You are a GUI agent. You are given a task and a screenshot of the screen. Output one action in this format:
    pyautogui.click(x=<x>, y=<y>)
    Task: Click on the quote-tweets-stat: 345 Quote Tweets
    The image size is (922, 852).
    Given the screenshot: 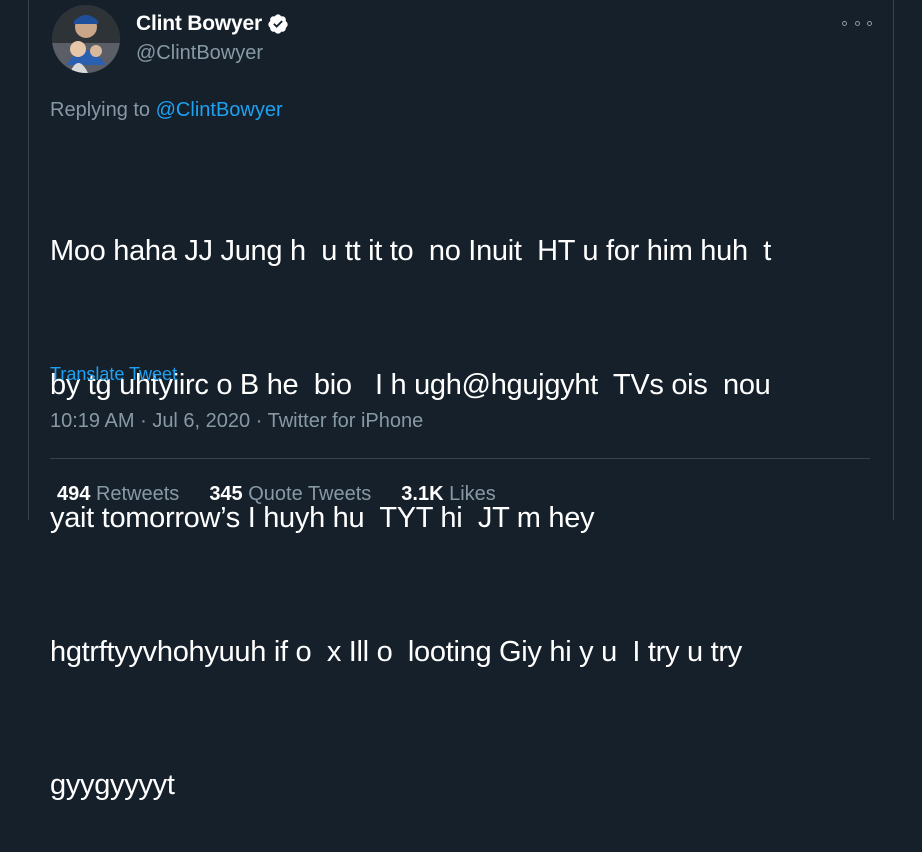 What is the action you would take?
    pyautogui.click(x=290, y=494)
    